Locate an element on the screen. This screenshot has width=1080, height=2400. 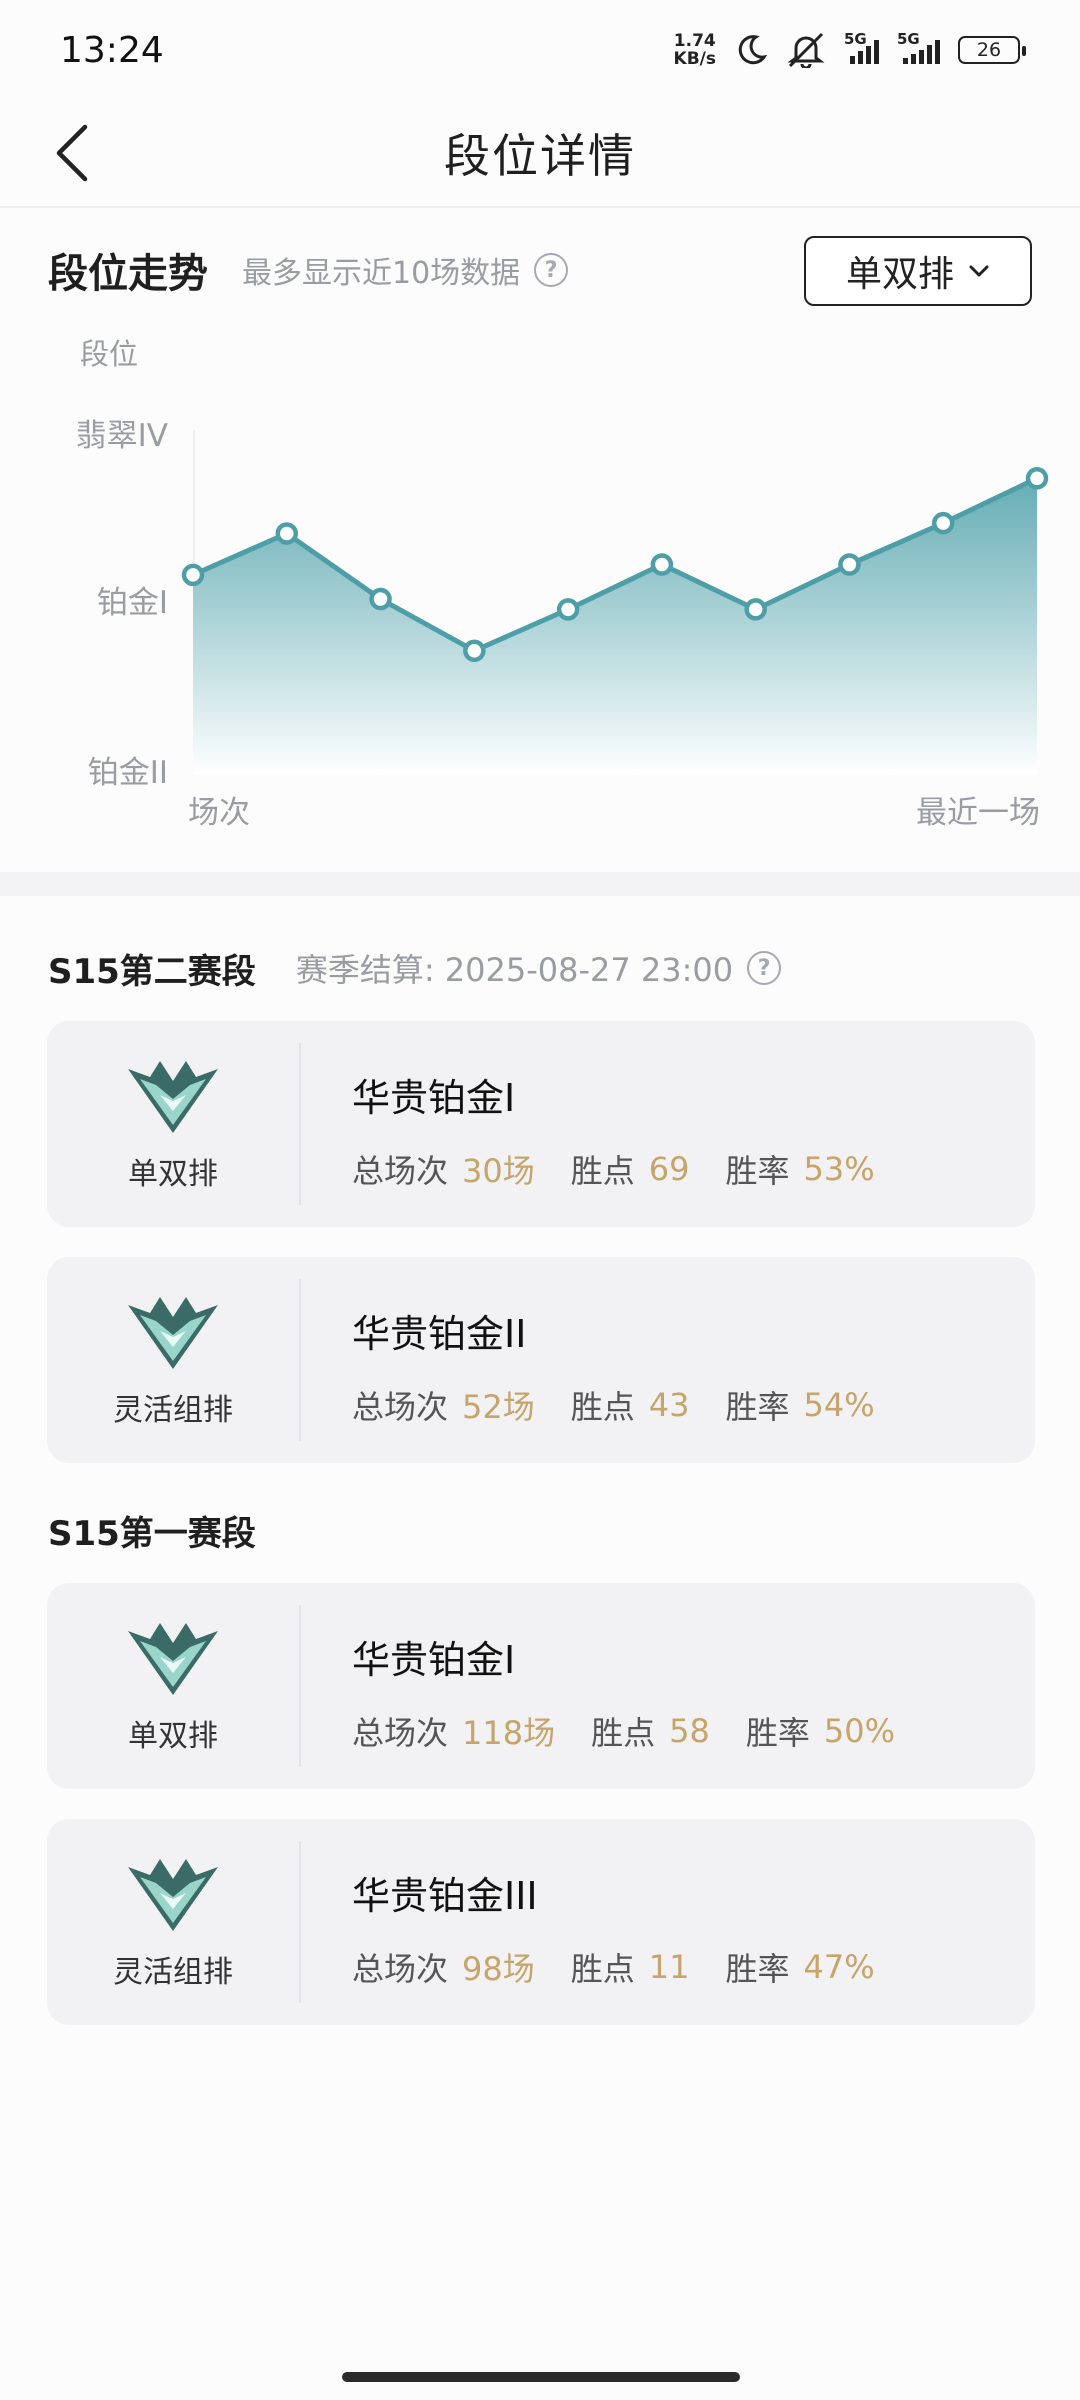
rank-info: 华贵铂金III 总场次 98场 胜点 11 胜率 47% is located at coordinates (631, 1927).